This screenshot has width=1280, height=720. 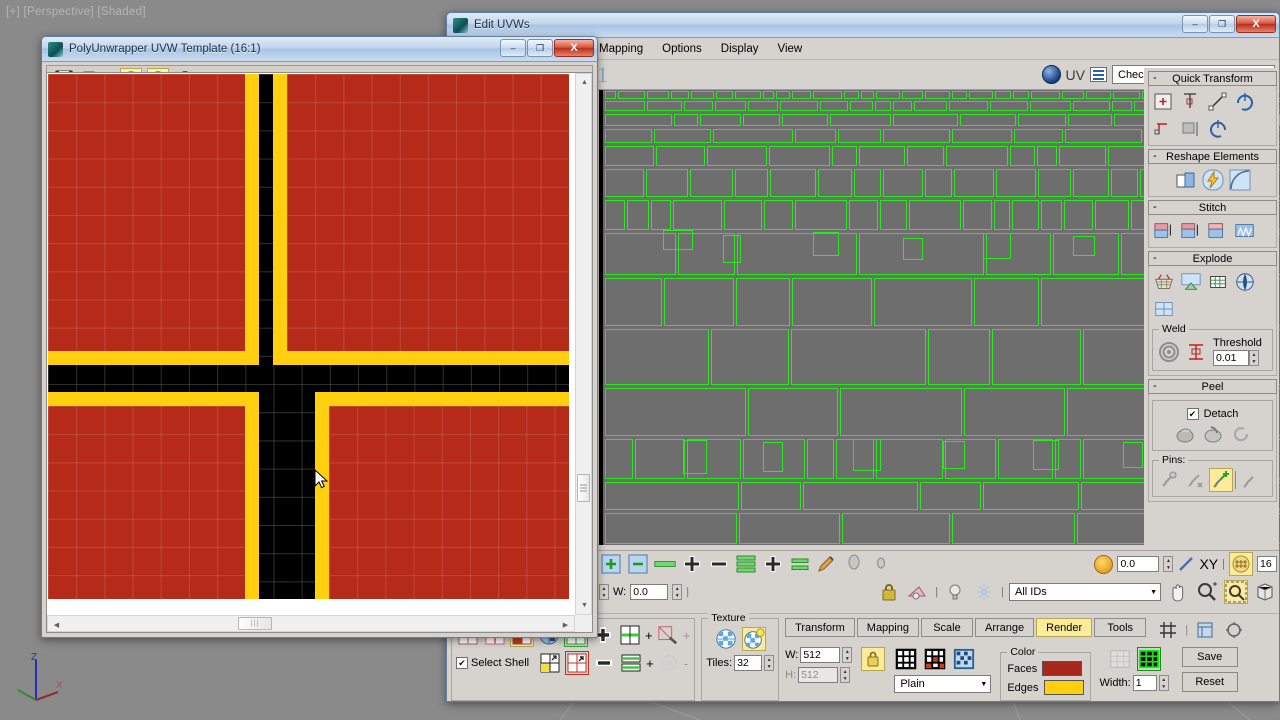 What do you see at coordinates (1191, 231) in the screenshot?
I see `stitch-up-icon` at bounding box center [1191, 231].